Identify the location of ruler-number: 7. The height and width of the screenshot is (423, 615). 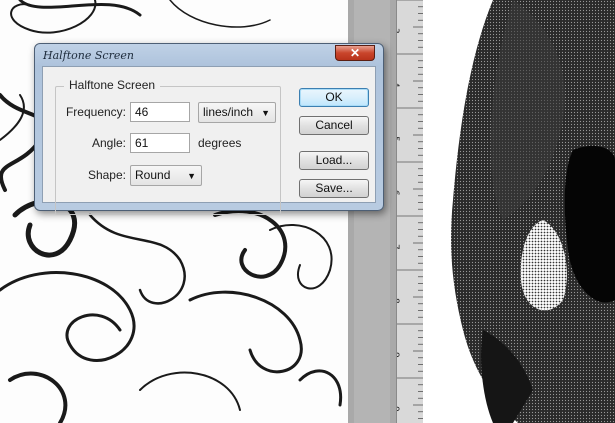
(398, 247).